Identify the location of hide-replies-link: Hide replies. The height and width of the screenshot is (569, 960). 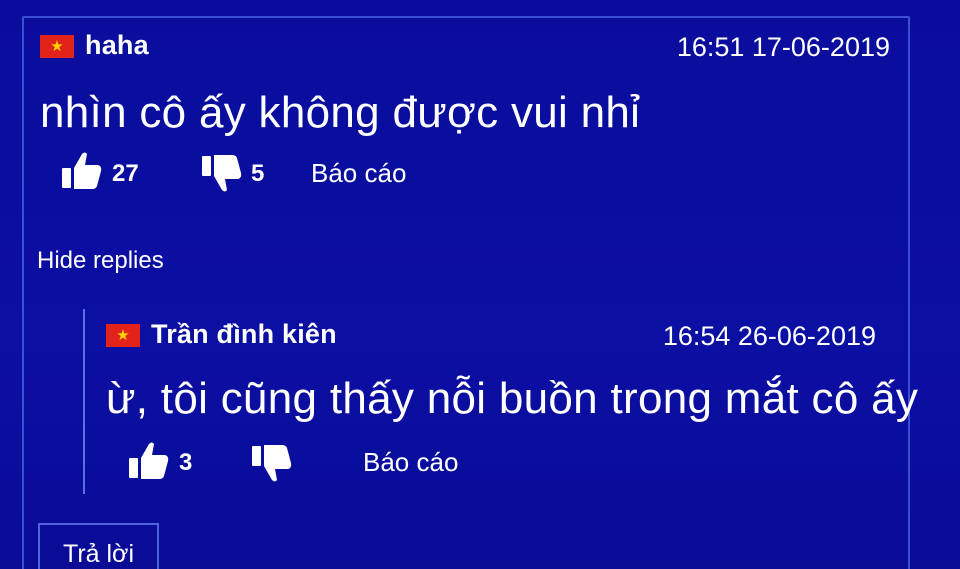
(100, 261).